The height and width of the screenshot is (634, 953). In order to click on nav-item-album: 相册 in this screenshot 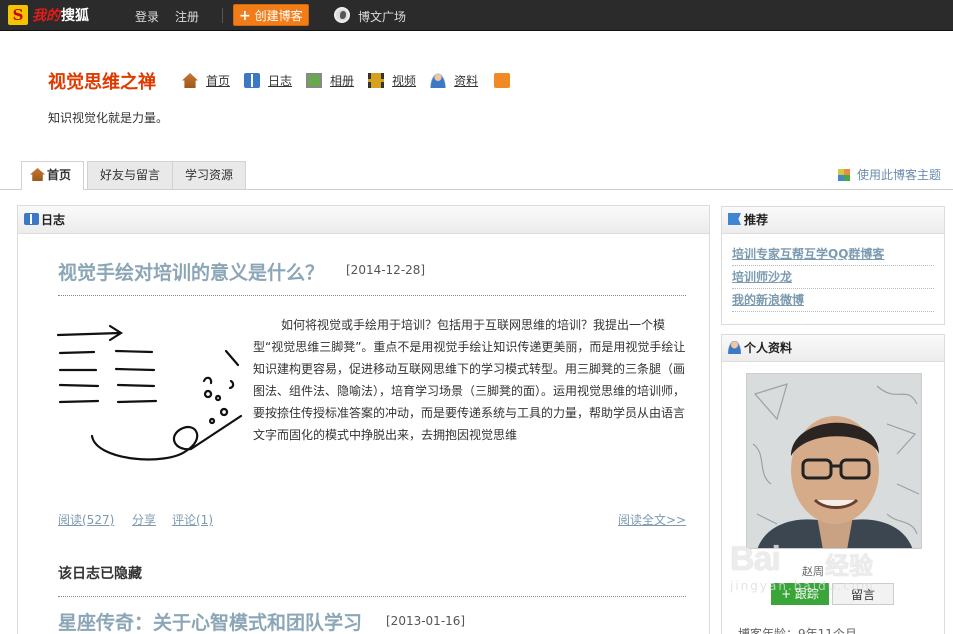, I will do `click(330, 80)`.